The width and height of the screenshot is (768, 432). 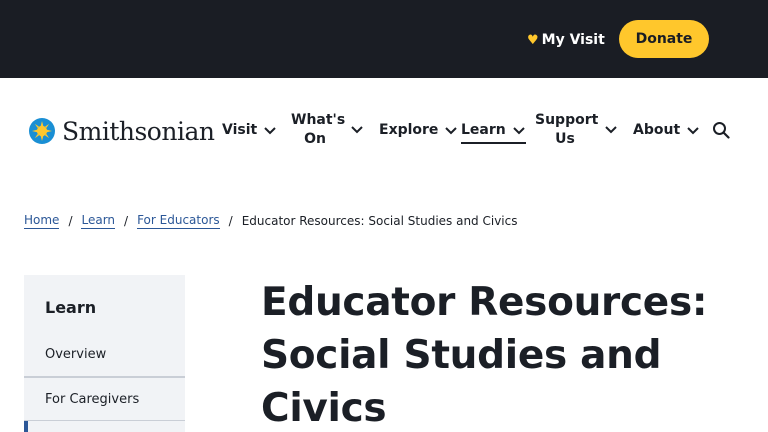 What do you see at coordinates (98, 221) in the screenshot?
I see `breadcrumb-link-learn: Learn` at bounding box center [98, 221].